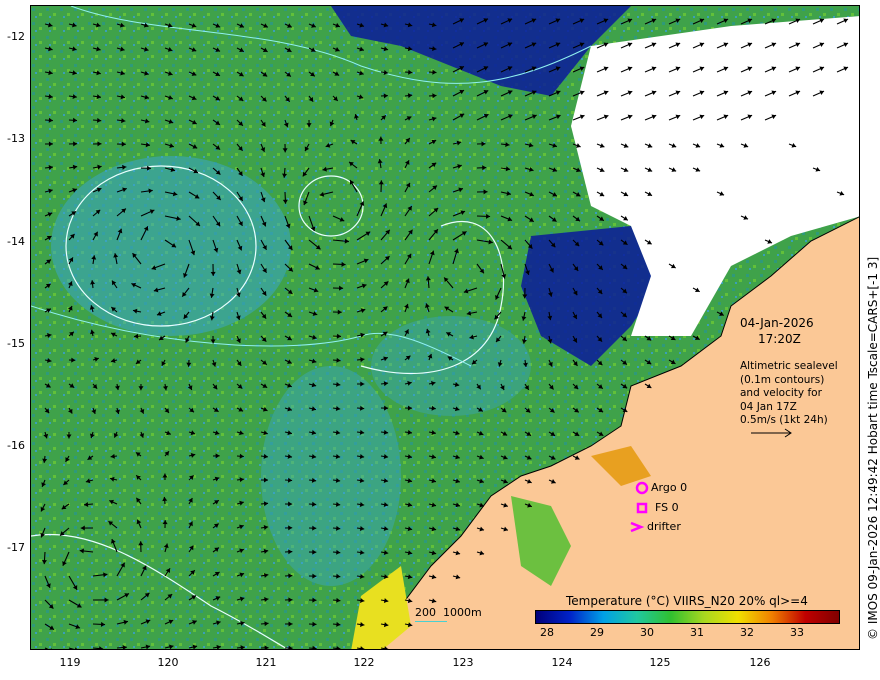 The width and height of the screenshot is (880, 680). I want to click on colorbar-tick: 28, so click(547, 632).